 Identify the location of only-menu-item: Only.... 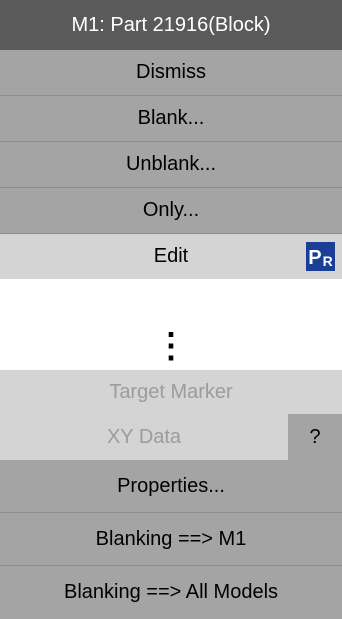
(171, 210).